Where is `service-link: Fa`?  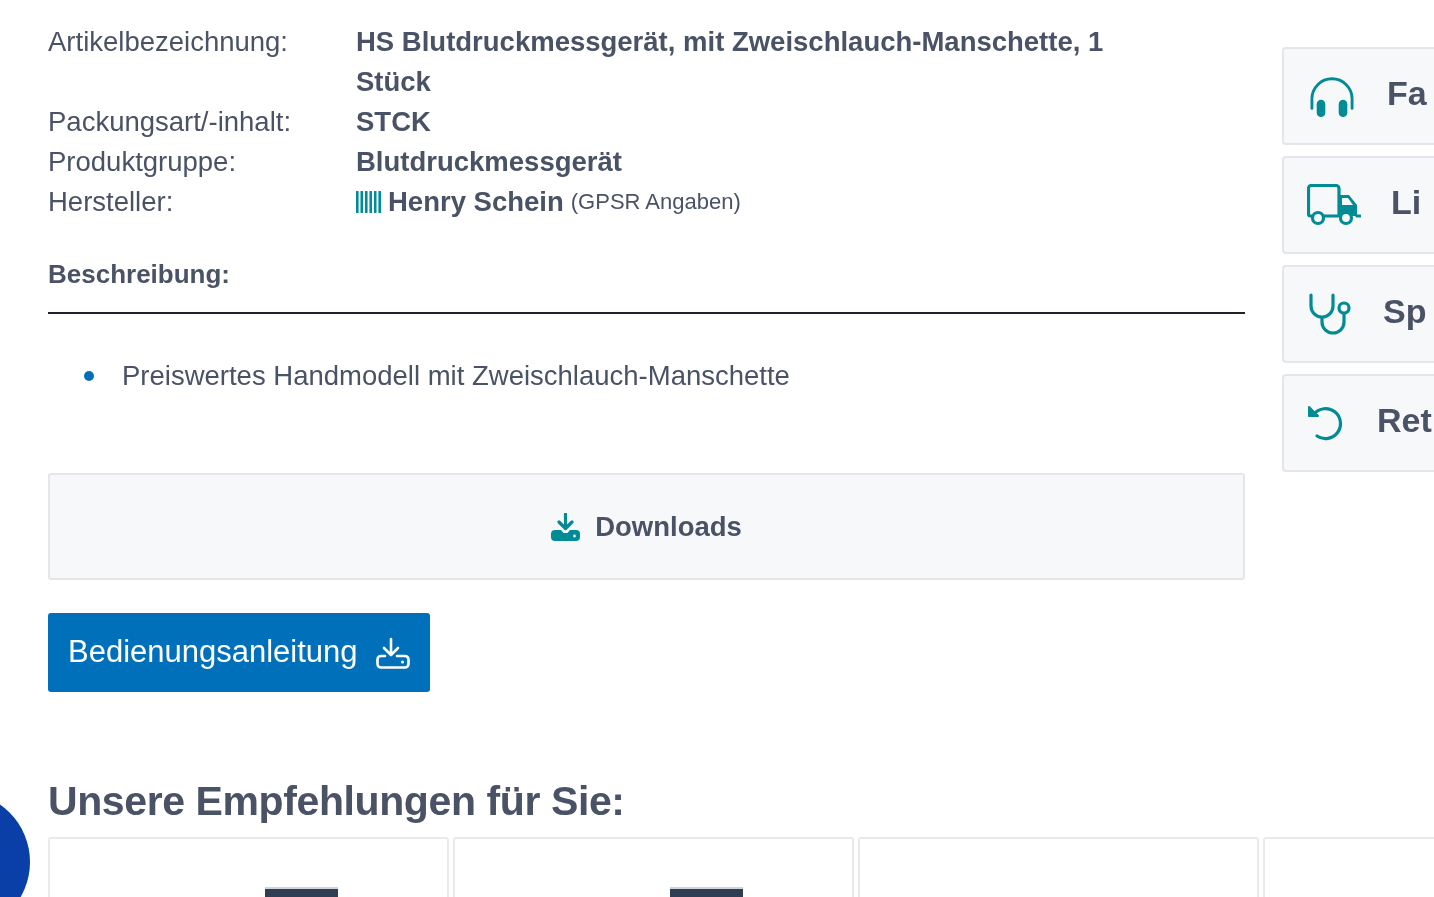
service-link: Fa is located at coordinates (1358, 96).